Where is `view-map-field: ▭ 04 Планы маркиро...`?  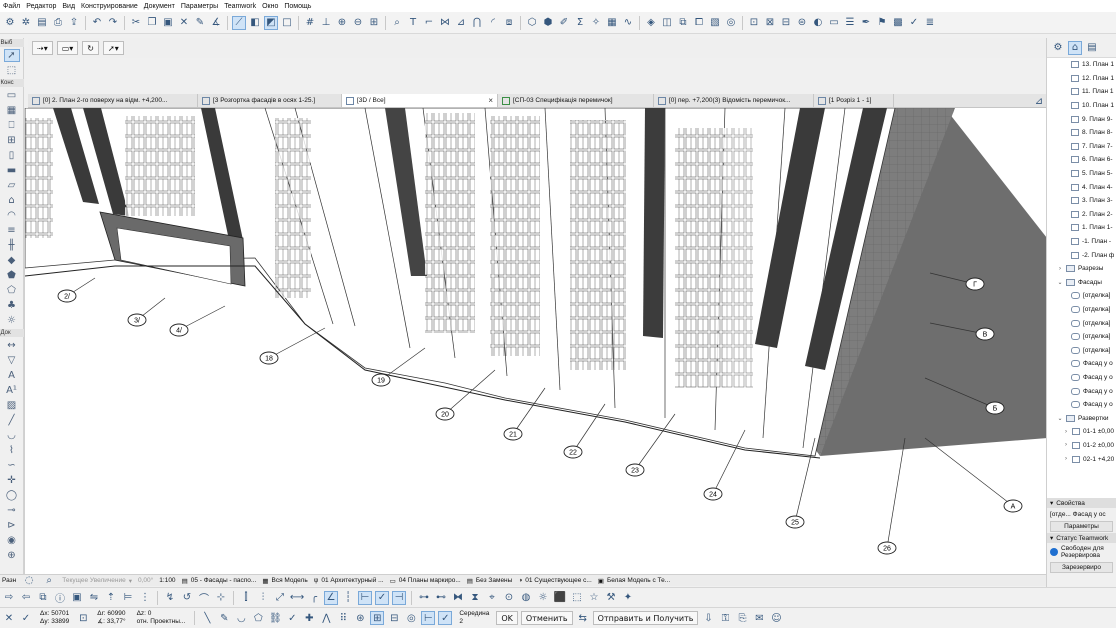
view-map-field: ▭ 04 Планы маркиро... is located at coordinates (425, 581).